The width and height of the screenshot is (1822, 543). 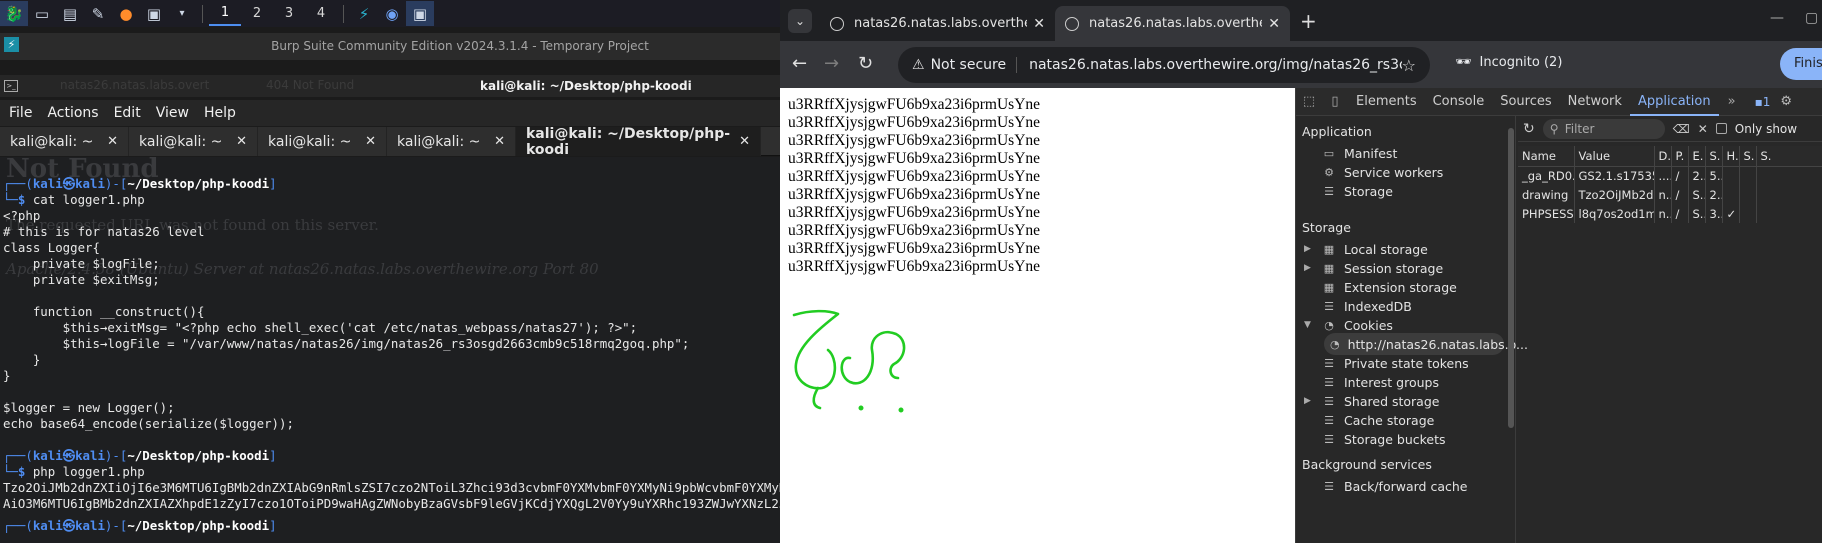 What do you see at coordinates (1072, 23) in the screenshot?
I see `globe-icon` at bounding box center [1072, 23].